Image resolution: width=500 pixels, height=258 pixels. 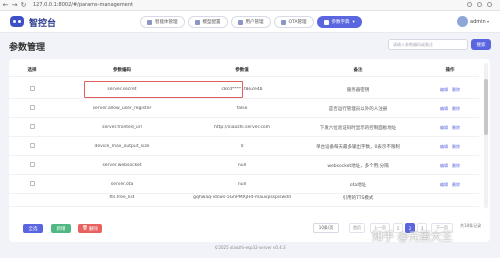 I want to click on dict-icon, so click(x=326, y=22).